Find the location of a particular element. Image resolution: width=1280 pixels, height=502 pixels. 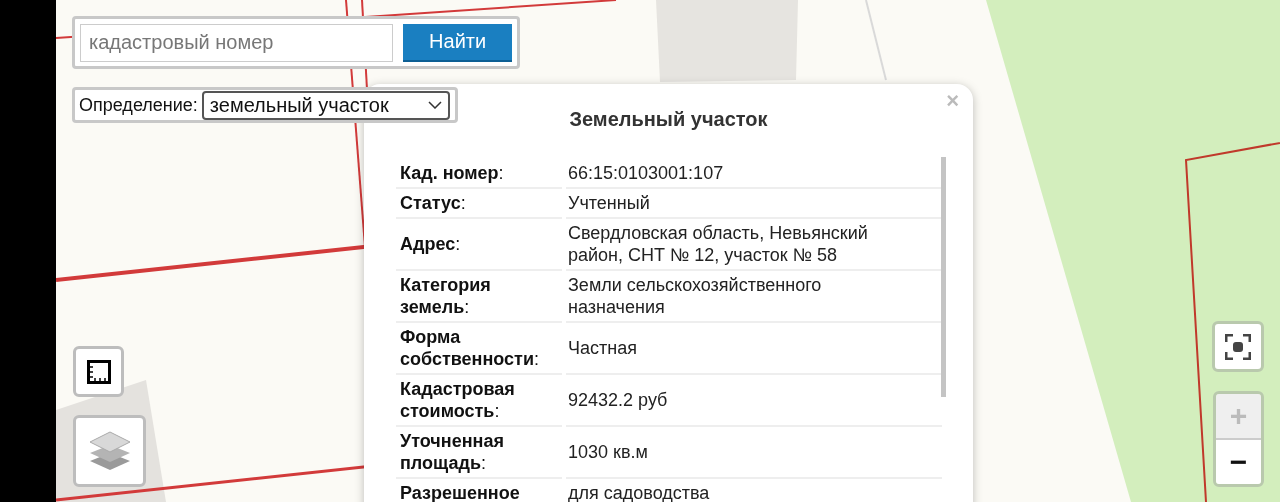

chevron-down-icon is located at coordinates (434, 105).